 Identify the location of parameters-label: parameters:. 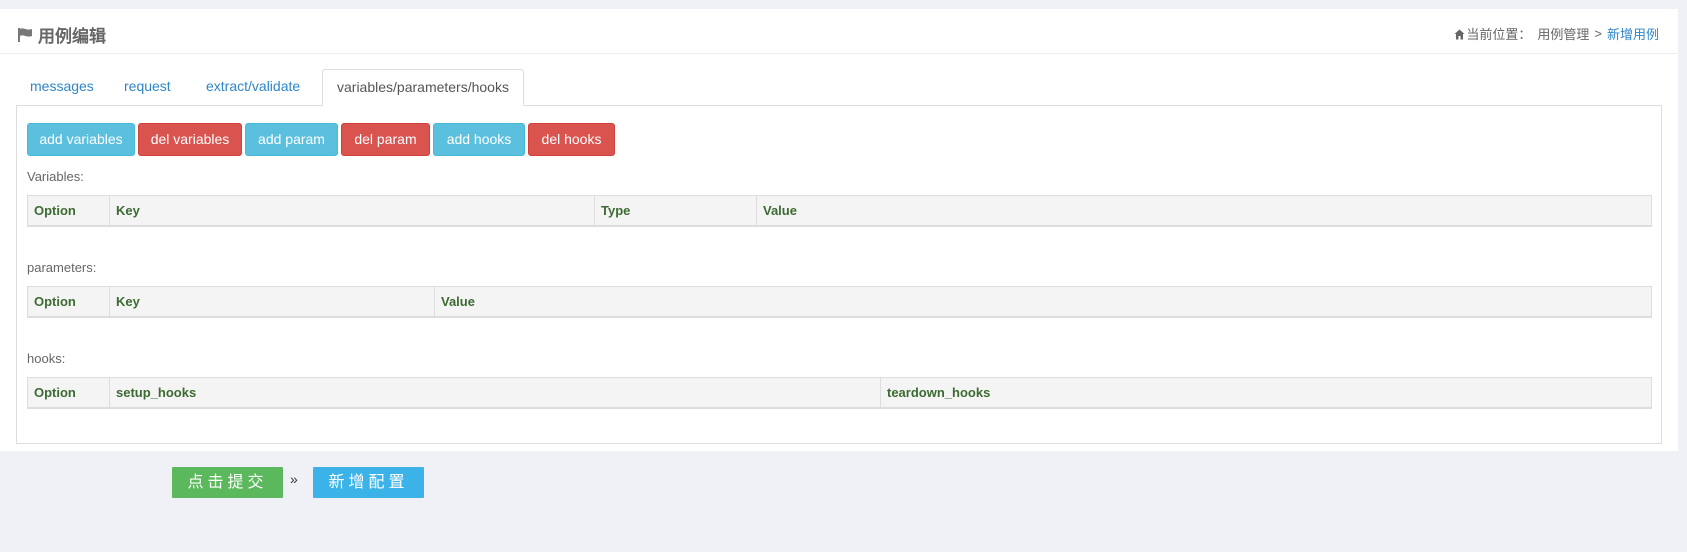
(62, 267).